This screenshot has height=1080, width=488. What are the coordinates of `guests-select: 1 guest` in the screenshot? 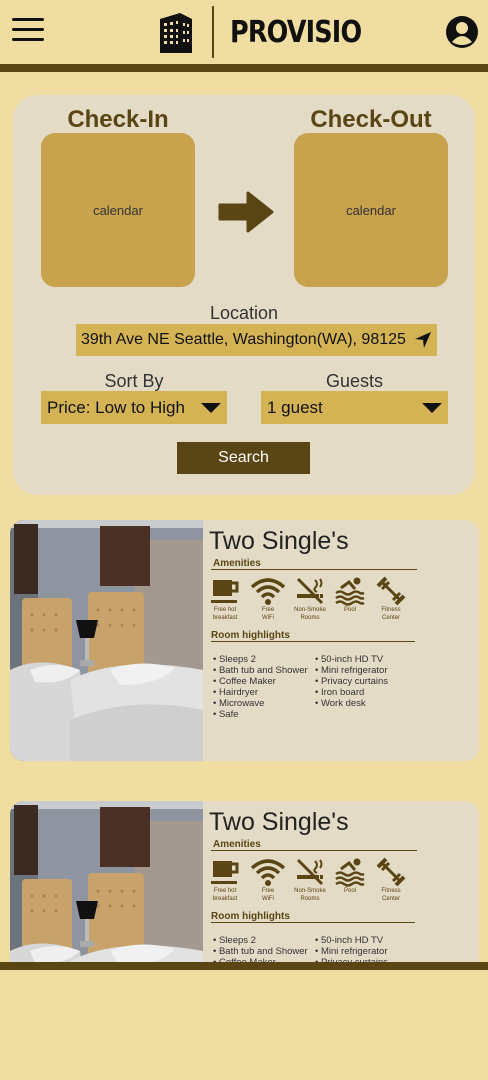 It's located at (354, 407).